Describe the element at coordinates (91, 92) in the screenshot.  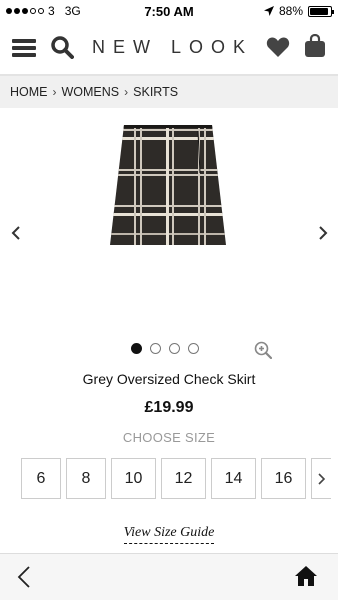
I see `breadcrumb-womens: WOMENS` at that location.